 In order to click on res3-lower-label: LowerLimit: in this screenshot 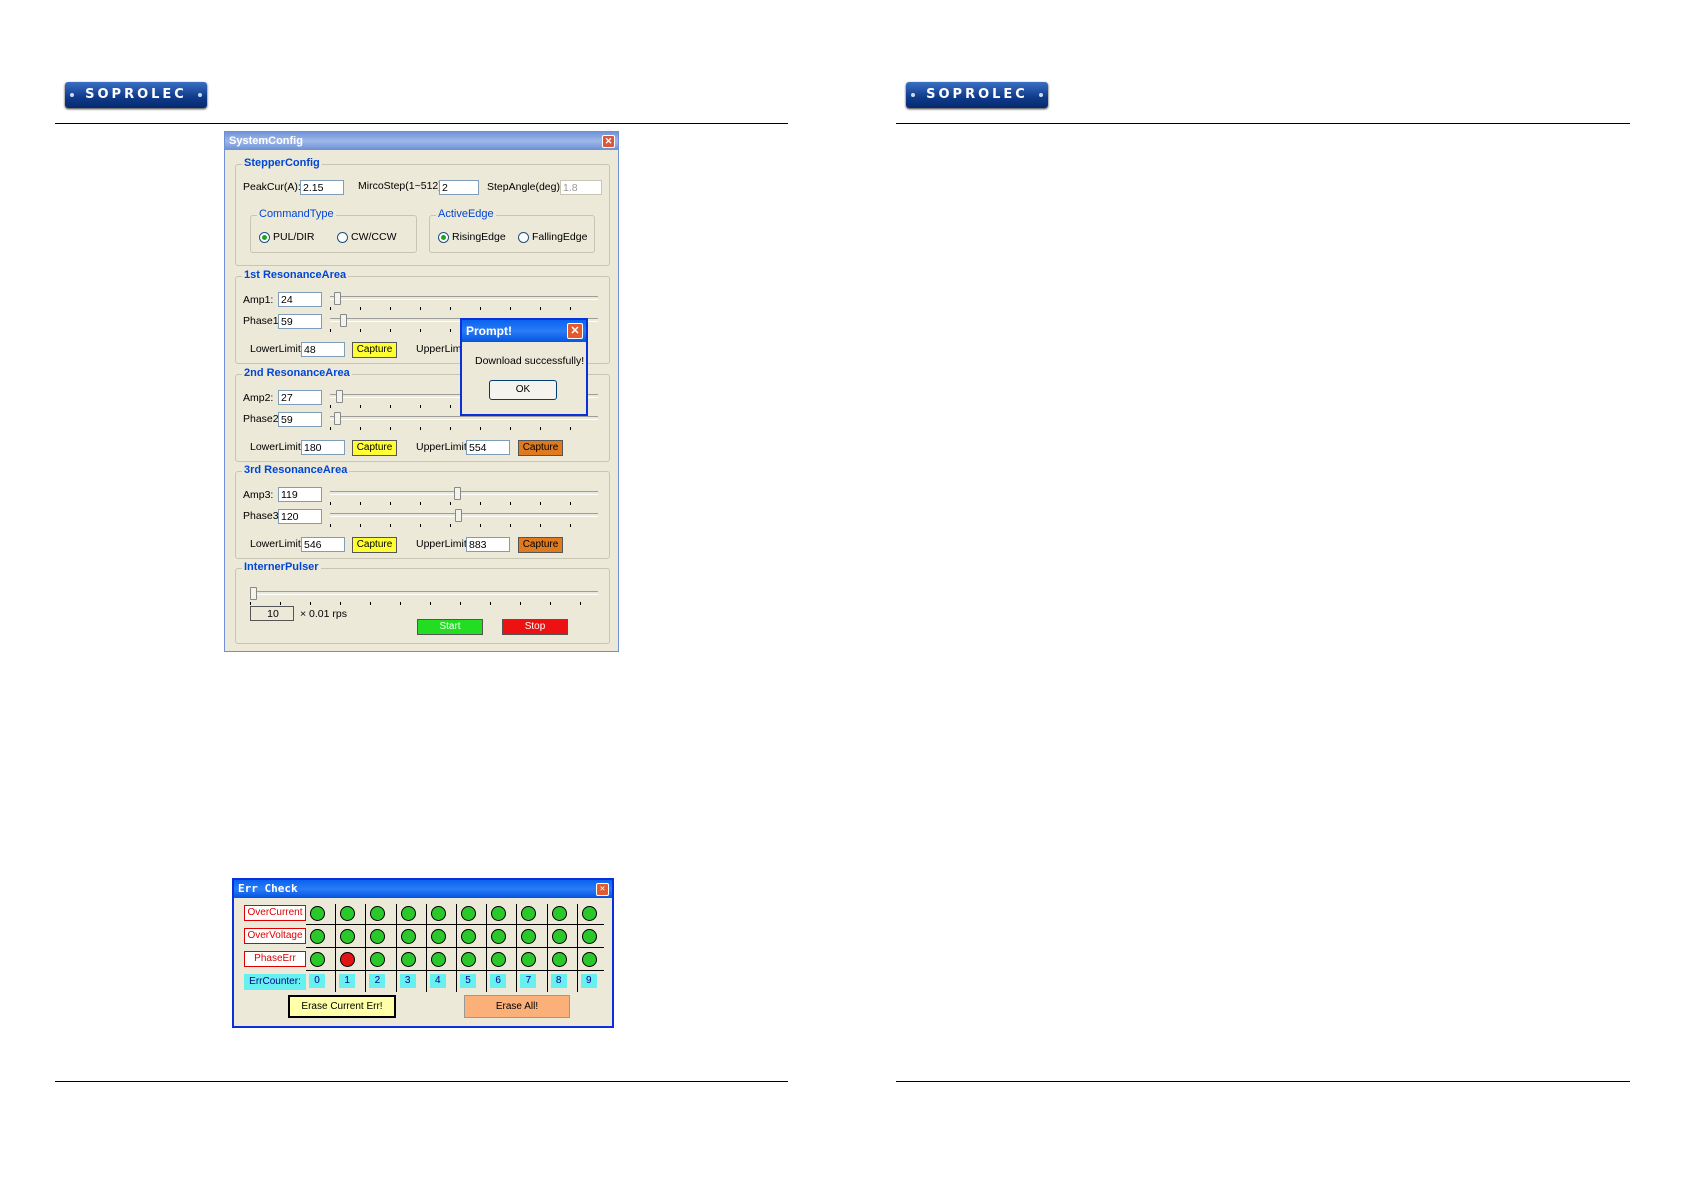, I will do `click(277, 544)`.